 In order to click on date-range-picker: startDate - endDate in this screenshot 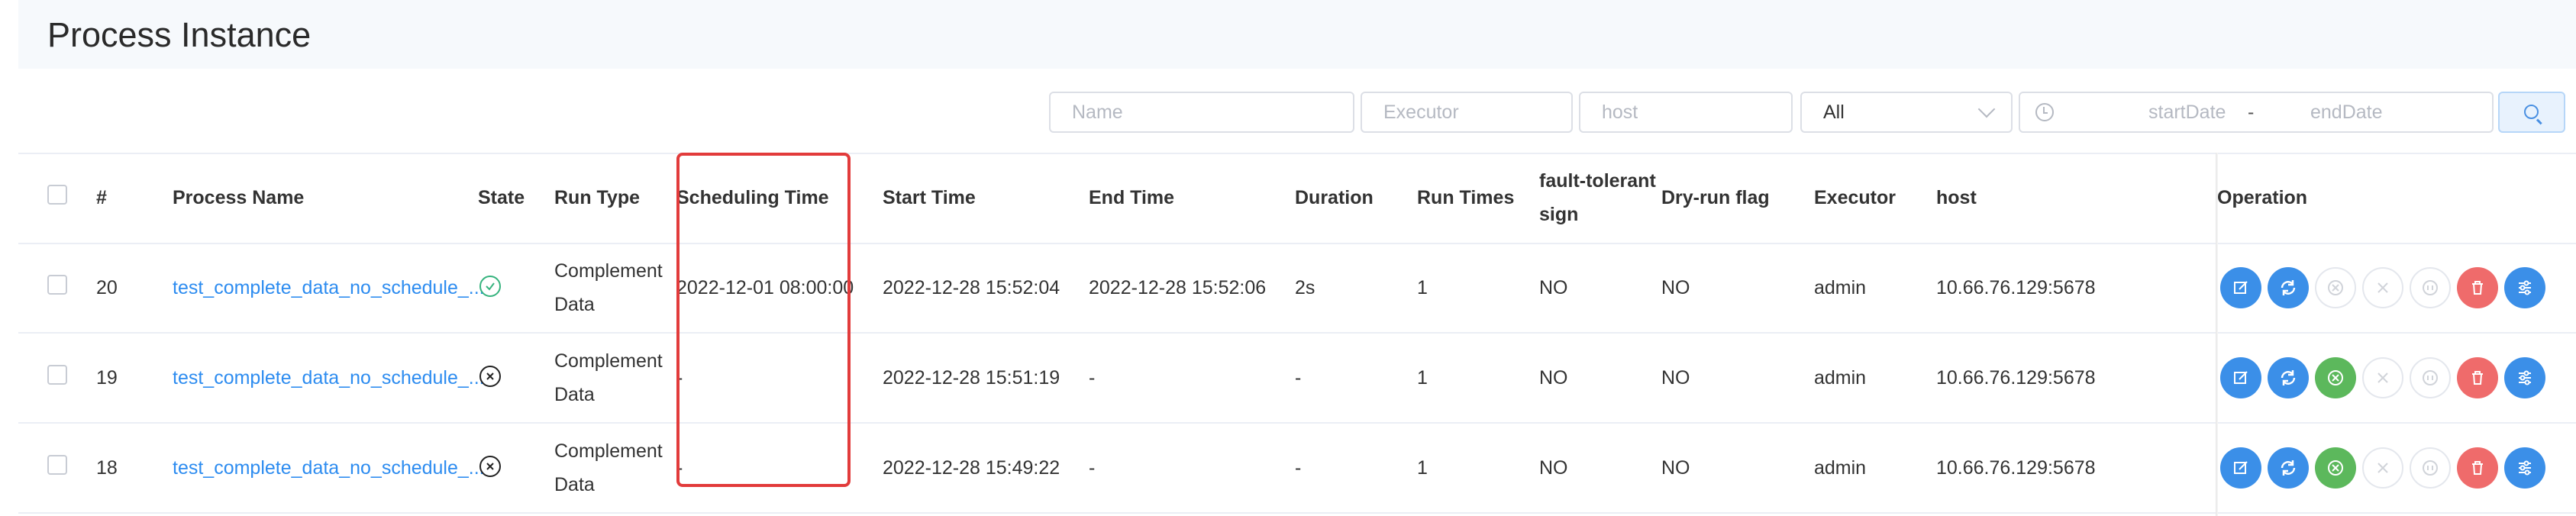, I will do `click(2256, 112)`.